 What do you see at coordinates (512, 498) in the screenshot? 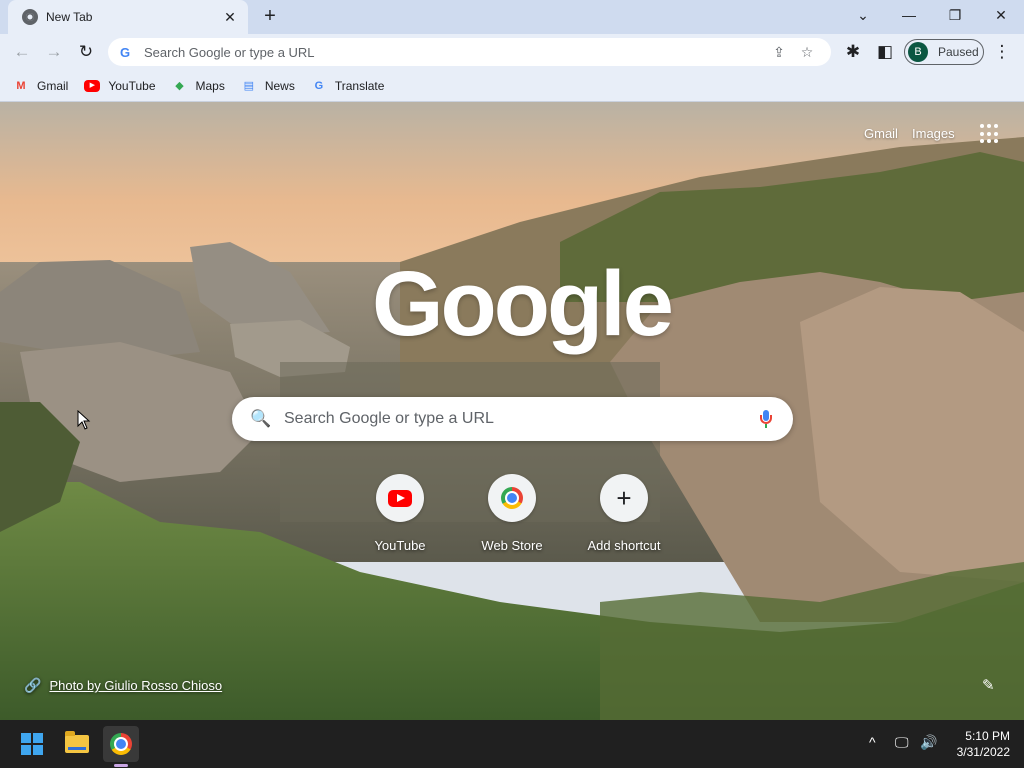
I see `web-store-icon` at bounding box center [512, 498].